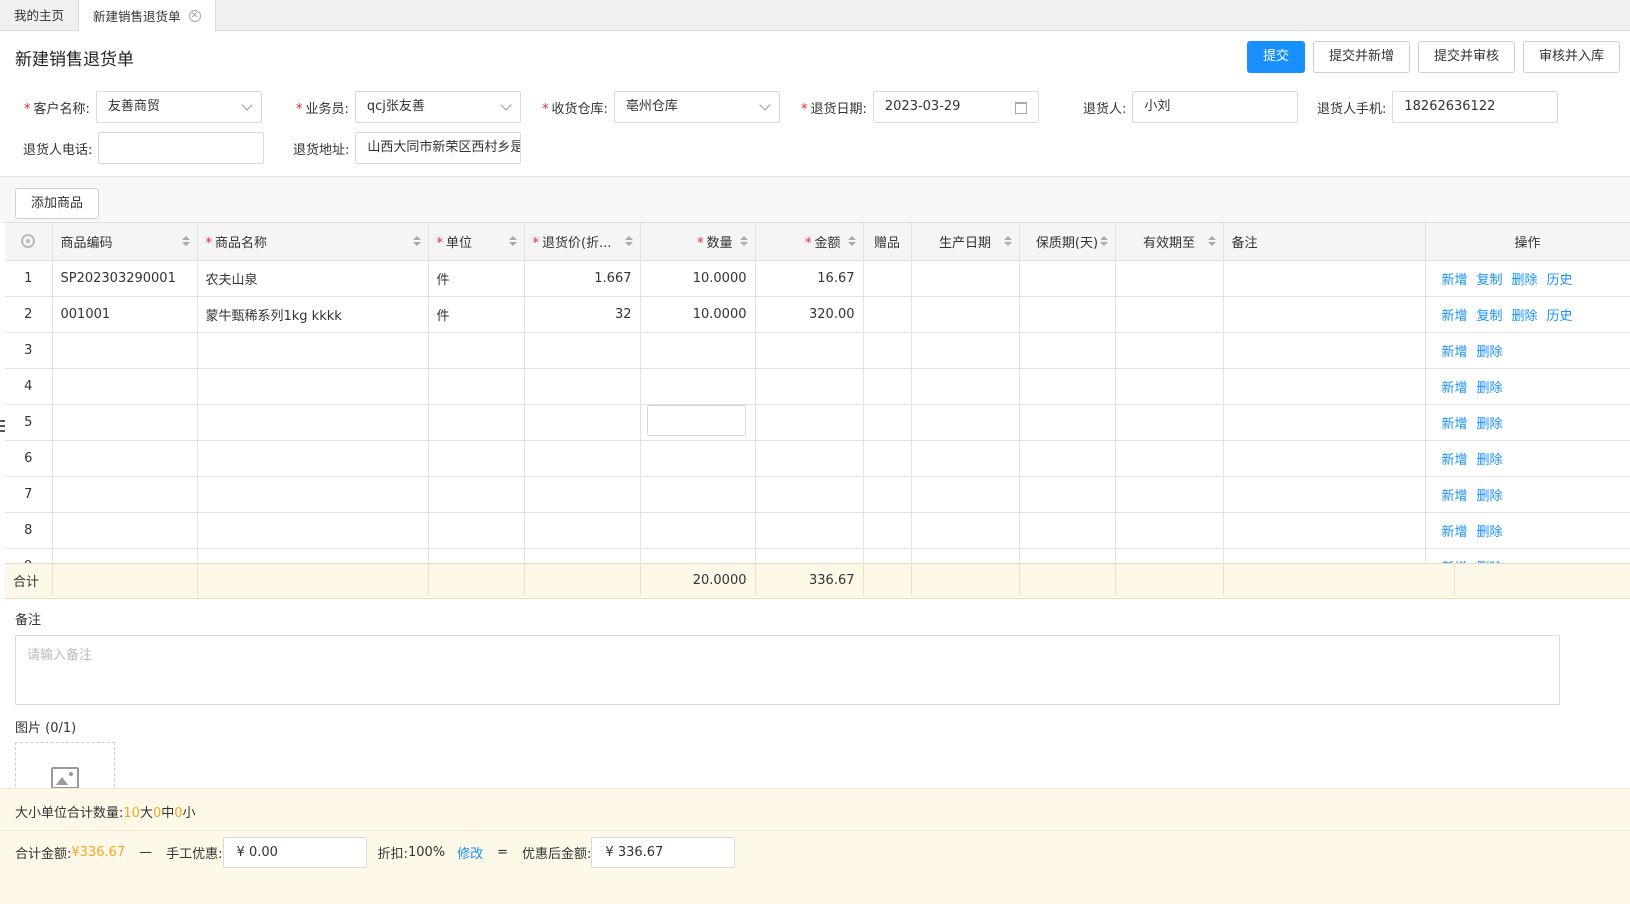  I want to click on table-row: 5 新增 删除, so click(817, 422).